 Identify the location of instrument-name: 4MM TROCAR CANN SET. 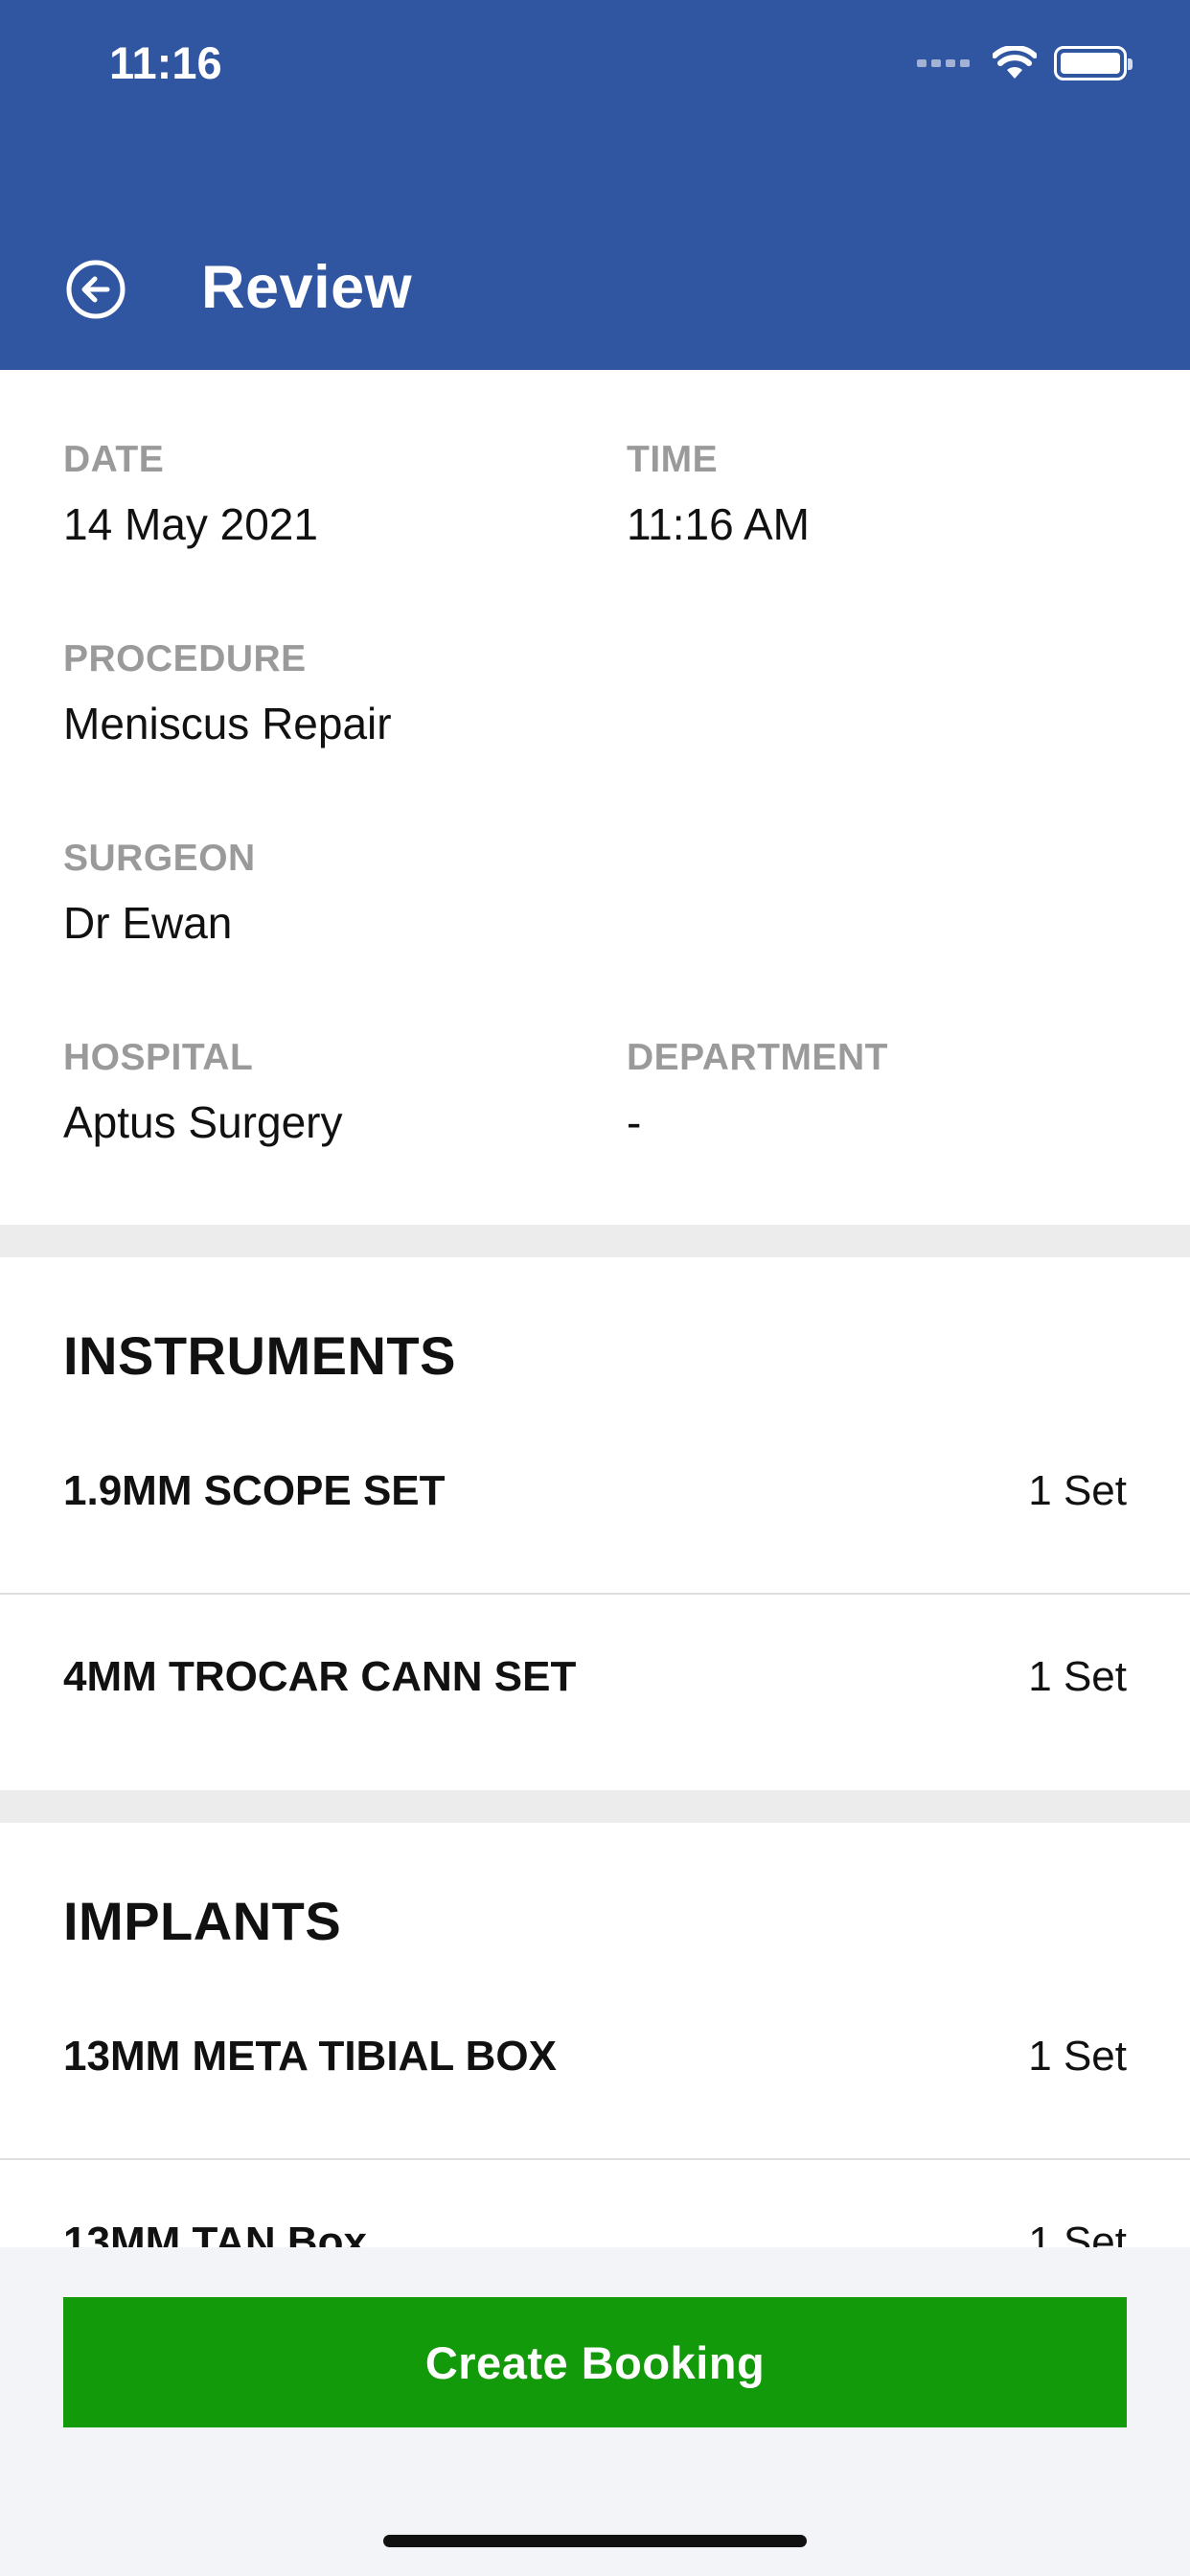
(320, 1676).